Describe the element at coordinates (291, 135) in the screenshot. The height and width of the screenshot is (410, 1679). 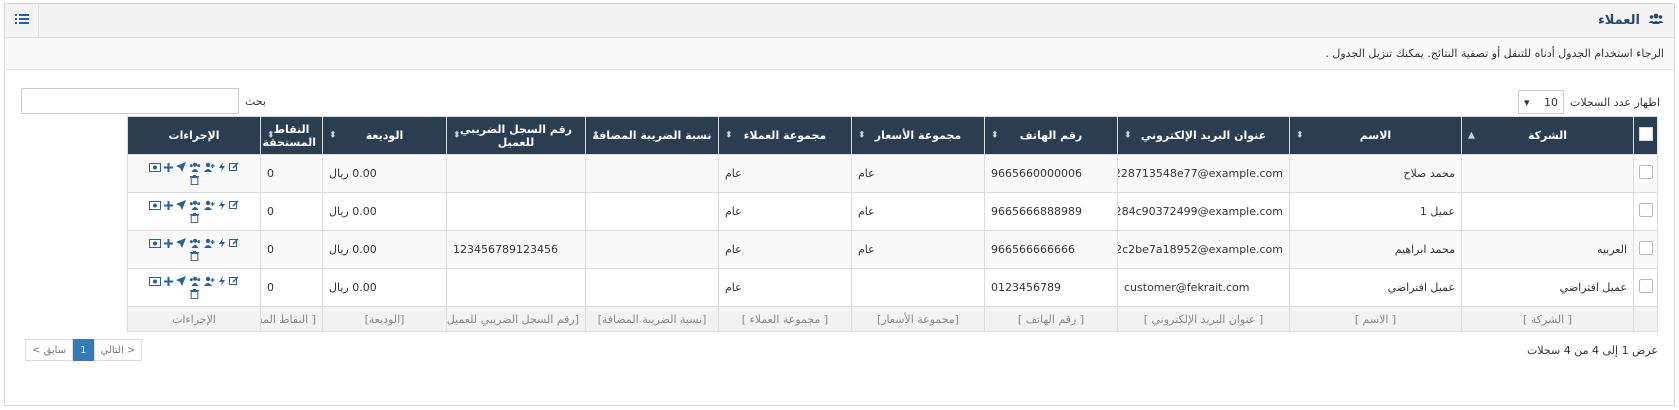
I see `col-header-points: النقاط المستحقة ⬍` at that location.